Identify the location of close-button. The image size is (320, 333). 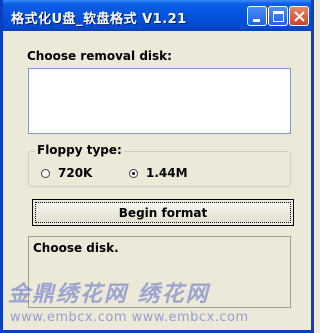
(299, 16).